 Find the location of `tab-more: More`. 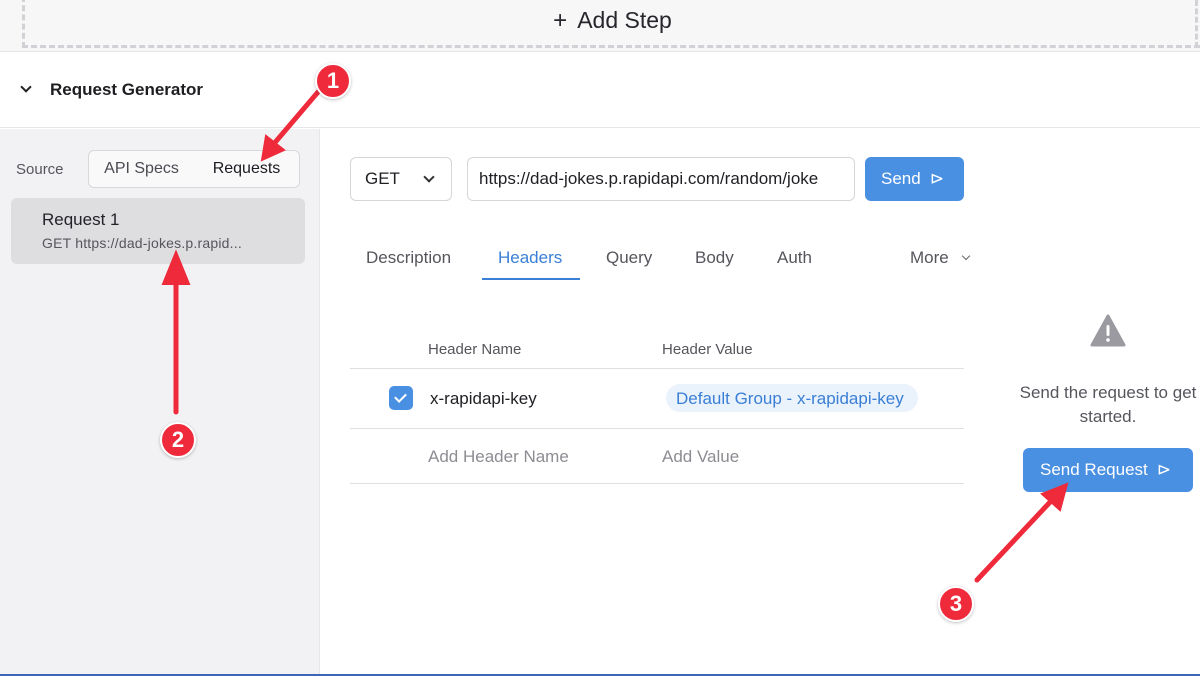

tab-more: More is located at coordinates (940, 258).